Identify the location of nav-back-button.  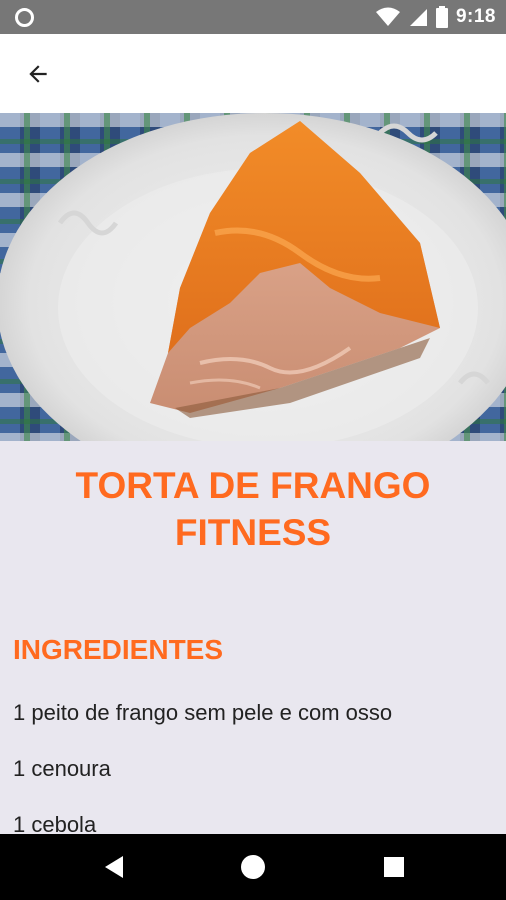
(114, 867).